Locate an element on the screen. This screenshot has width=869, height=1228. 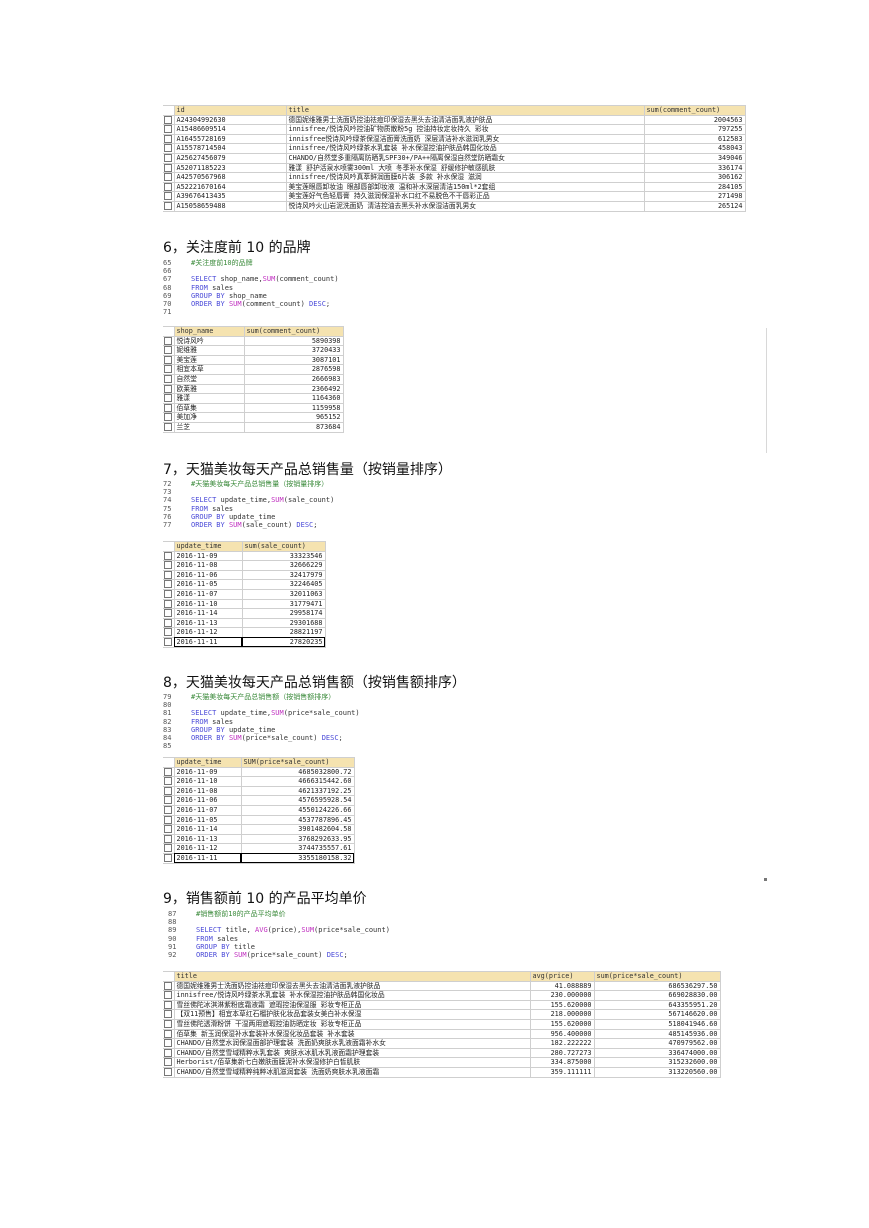
table-cell: 458043 is located at coordinates (694, 148).